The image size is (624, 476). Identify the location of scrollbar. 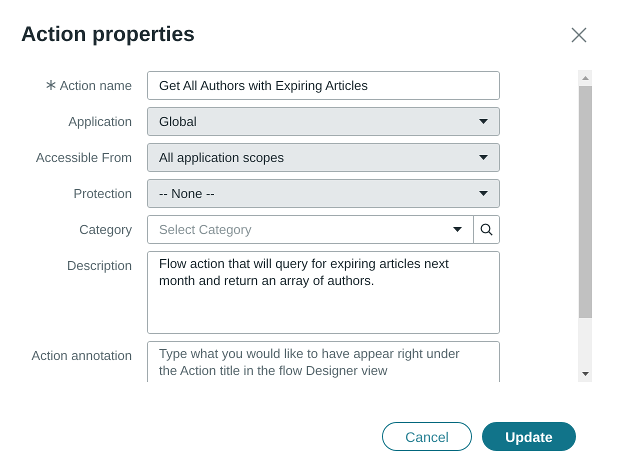
(585, 226).